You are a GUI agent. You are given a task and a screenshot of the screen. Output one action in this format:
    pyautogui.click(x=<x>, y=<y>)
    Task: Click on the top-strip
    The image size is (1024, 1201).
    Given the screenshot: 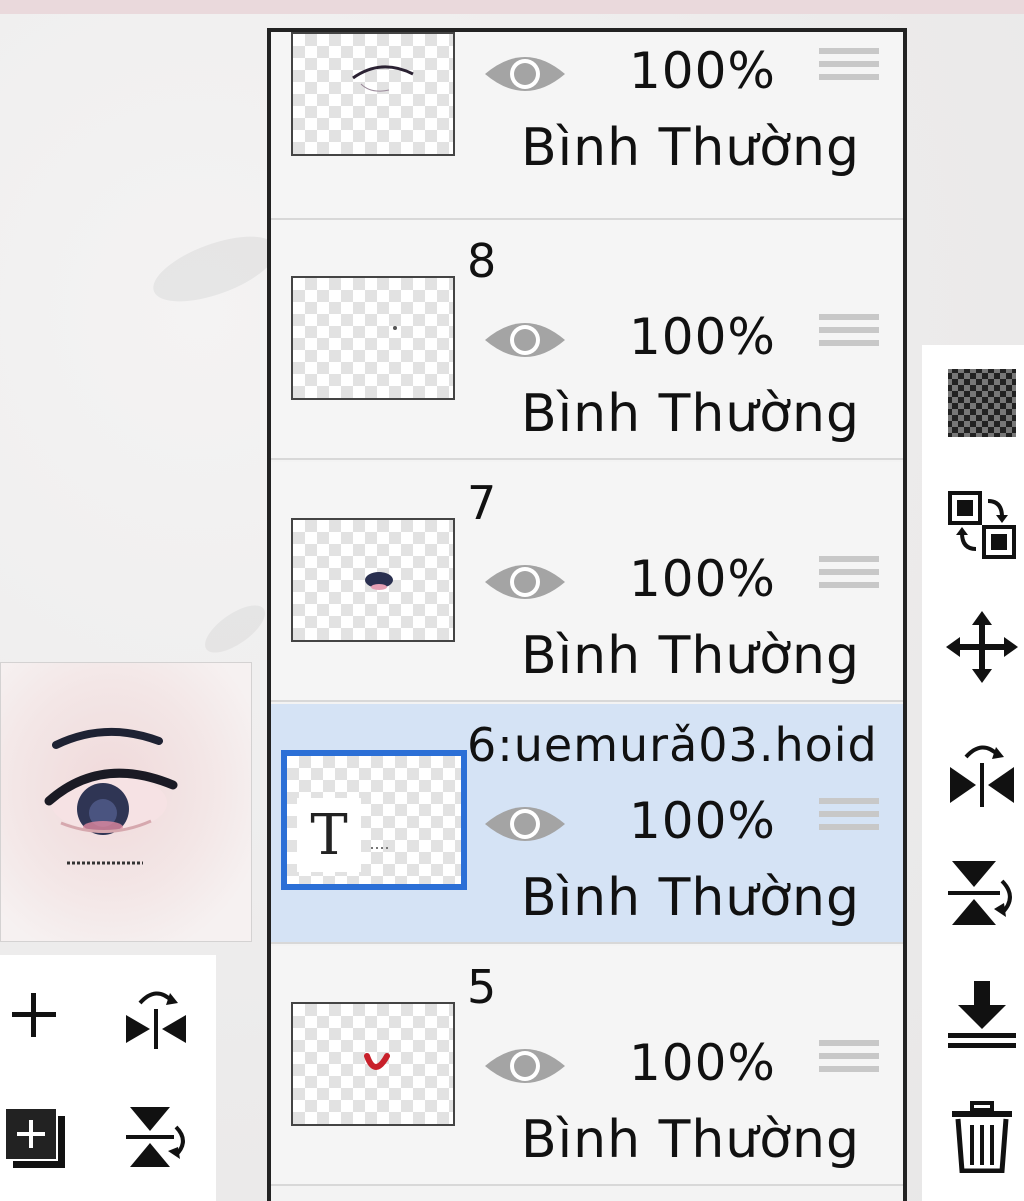 What is the action you would take?
    pyautogui.click(x=512, y=7)
    